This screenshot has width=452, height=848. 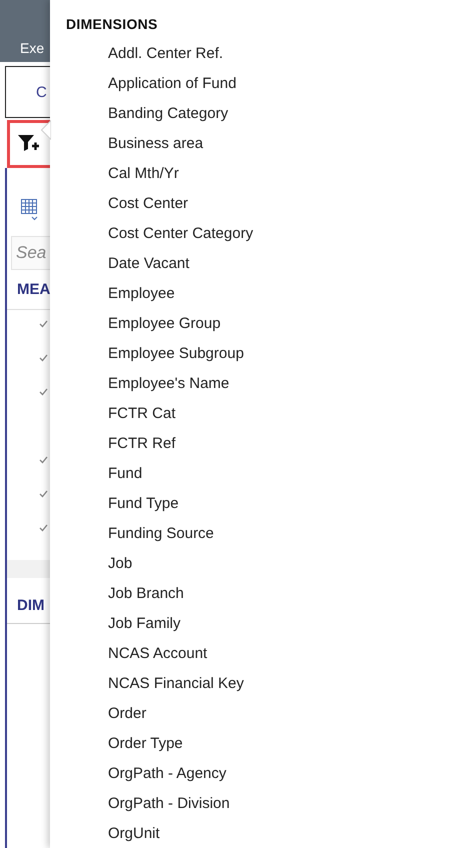 I want to click on dimension-item: Cal Mth/Yr, so click(x=259, y=173).